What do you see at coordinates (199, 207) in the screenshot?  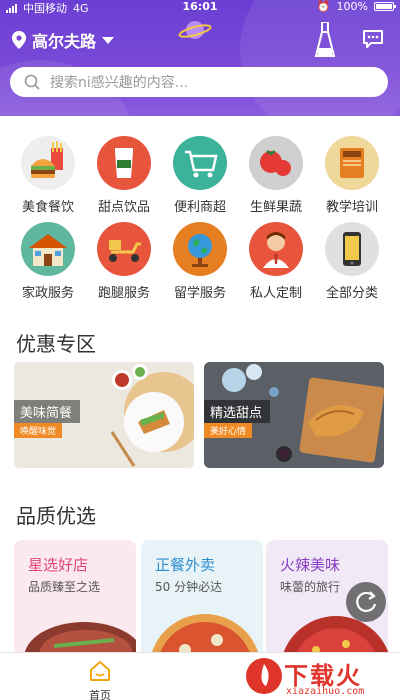 I see `category-label: 便利商超` at bounding box center [199, 207].